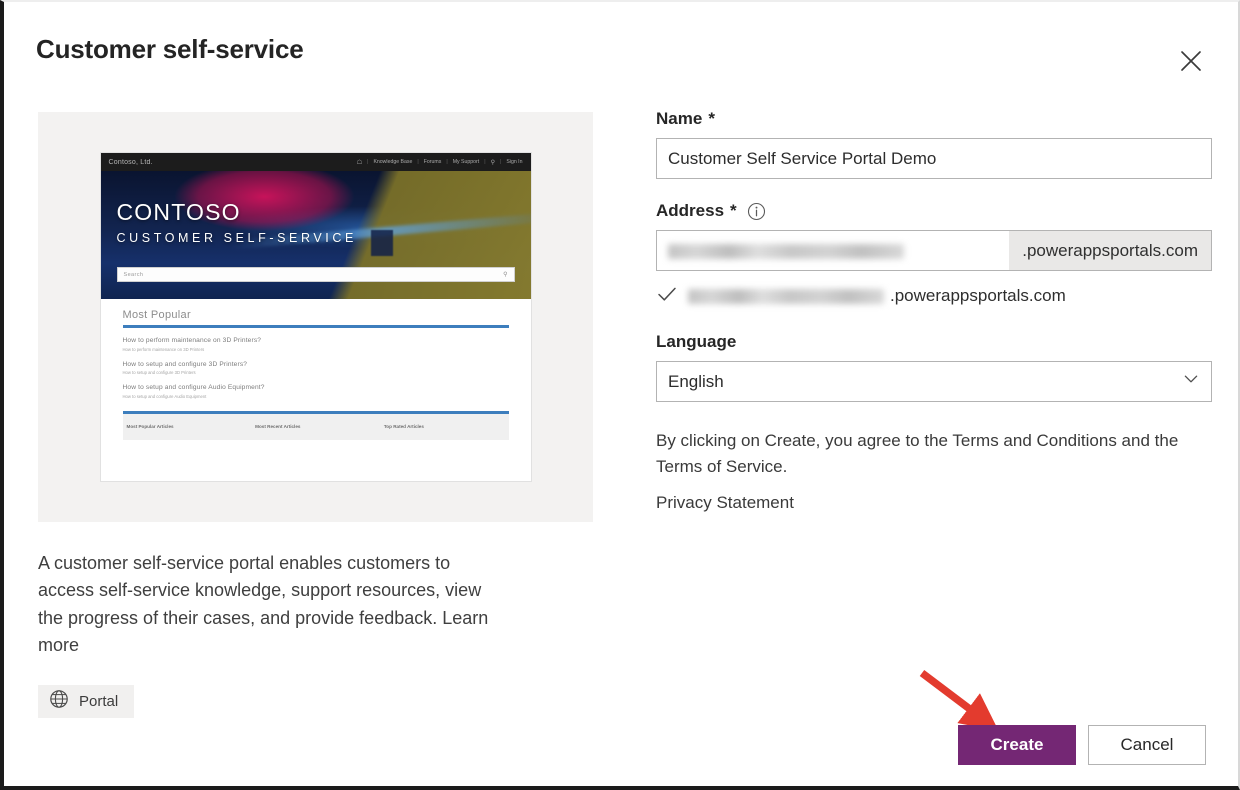 This screenshot has width=1240, height=790. What do you see at coordinates (393, 162) in the screenshot?
I see `shot-nav-item-knowledge-base: Knowledge Base` at bounding box center [393, 162].